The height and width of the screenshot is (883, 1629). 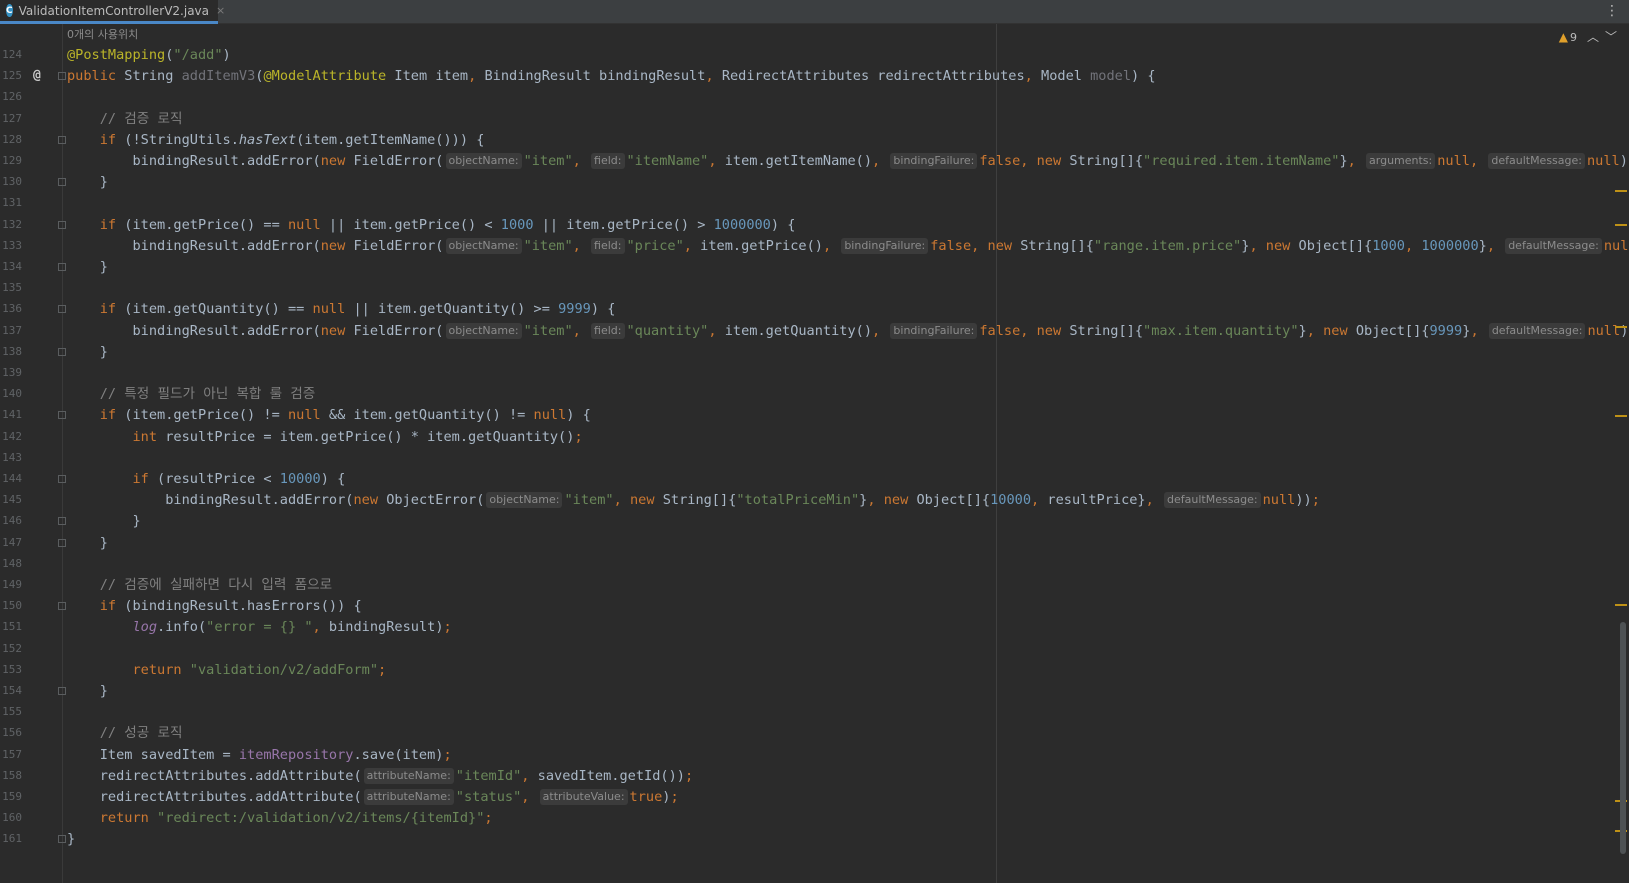 I want to click on code-line: 140 // 특정 필드가 아닌 복합 룰 검증, so click(x=814, y=394).